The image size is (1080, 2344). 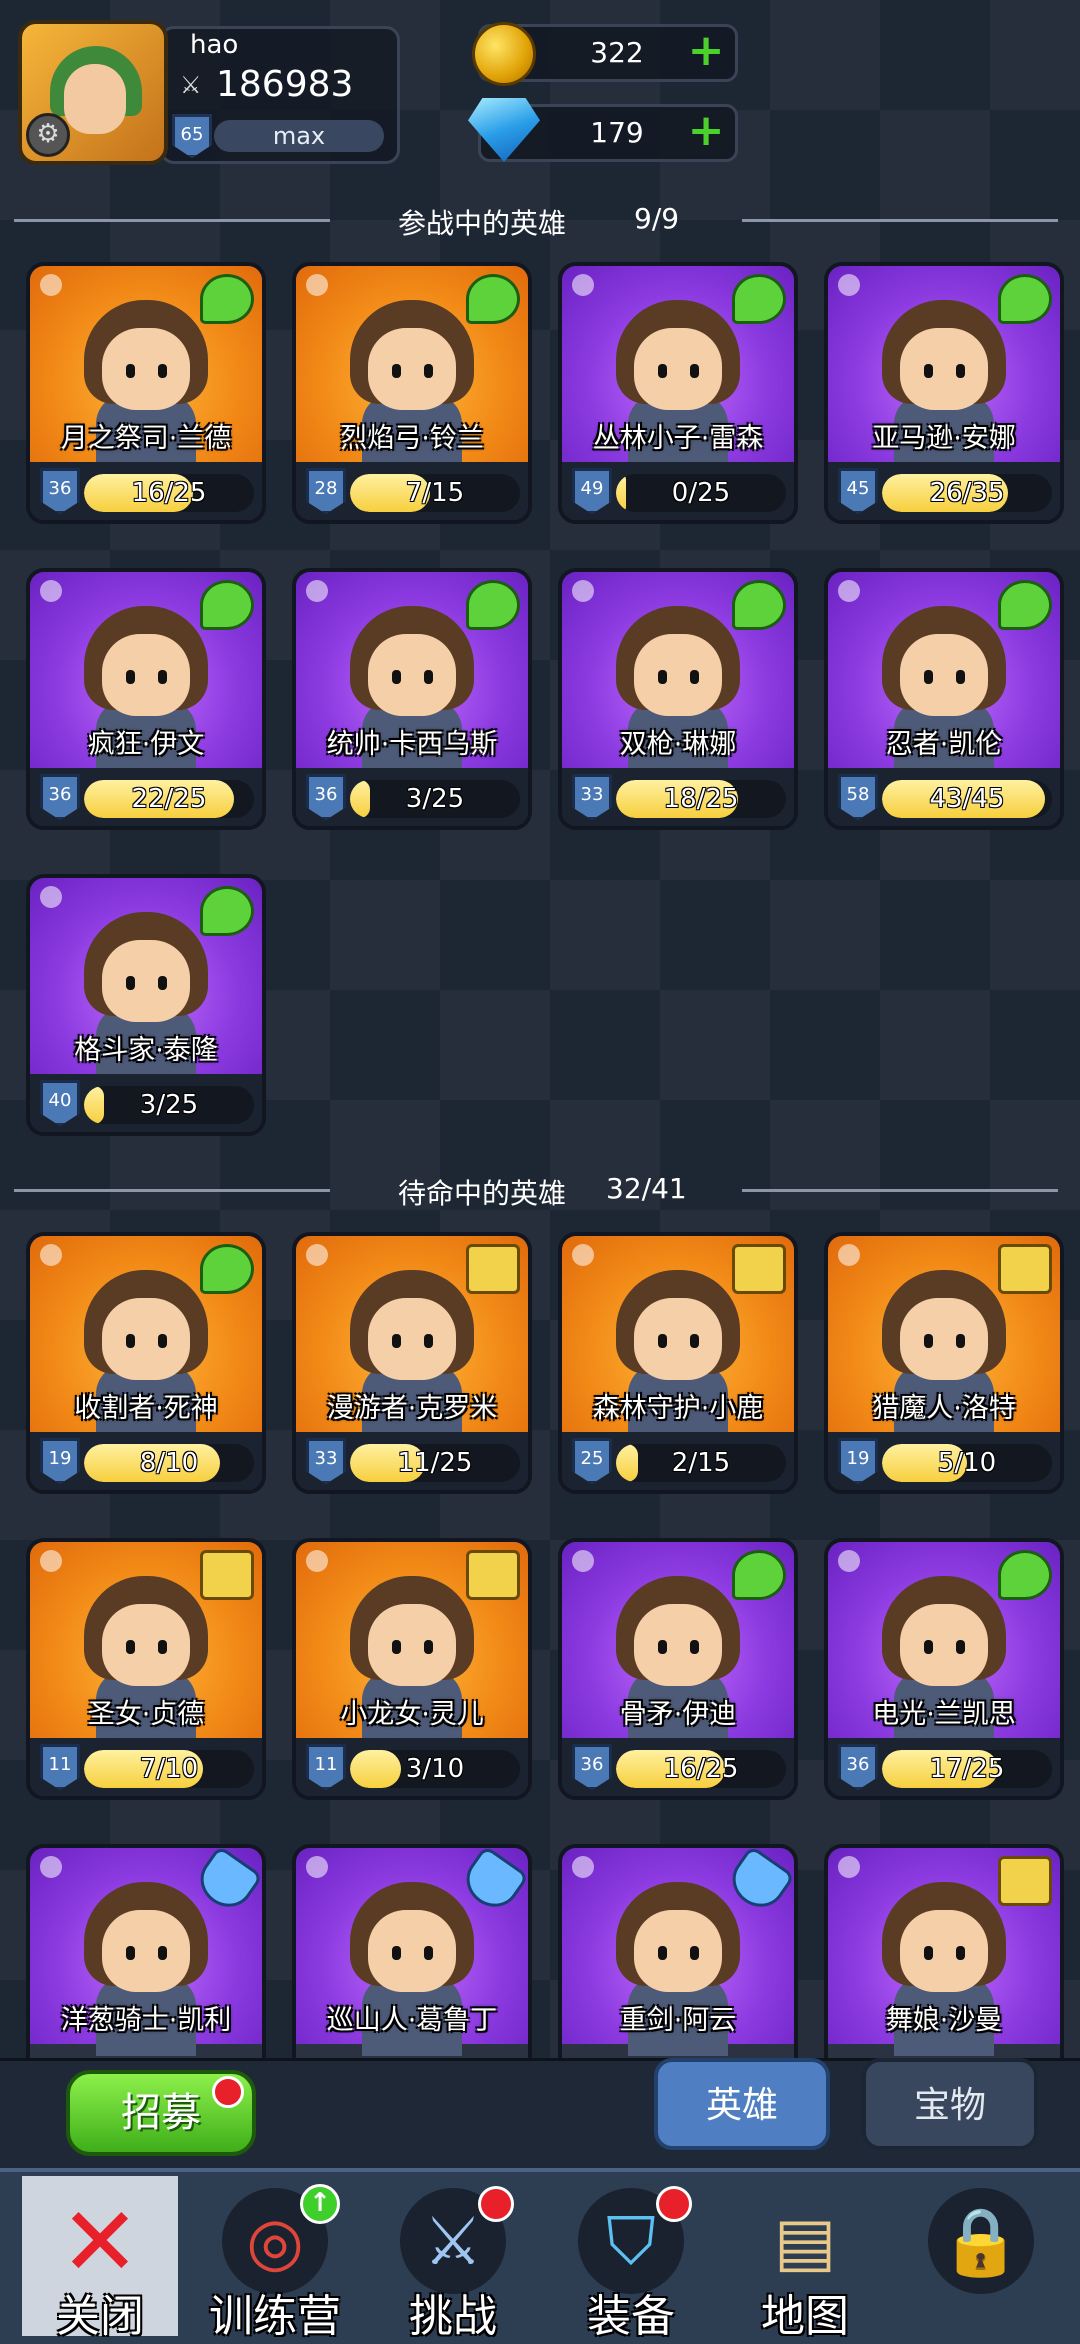 I want to click on power-sword-icon: ⚔, so click(x=191, y=85).